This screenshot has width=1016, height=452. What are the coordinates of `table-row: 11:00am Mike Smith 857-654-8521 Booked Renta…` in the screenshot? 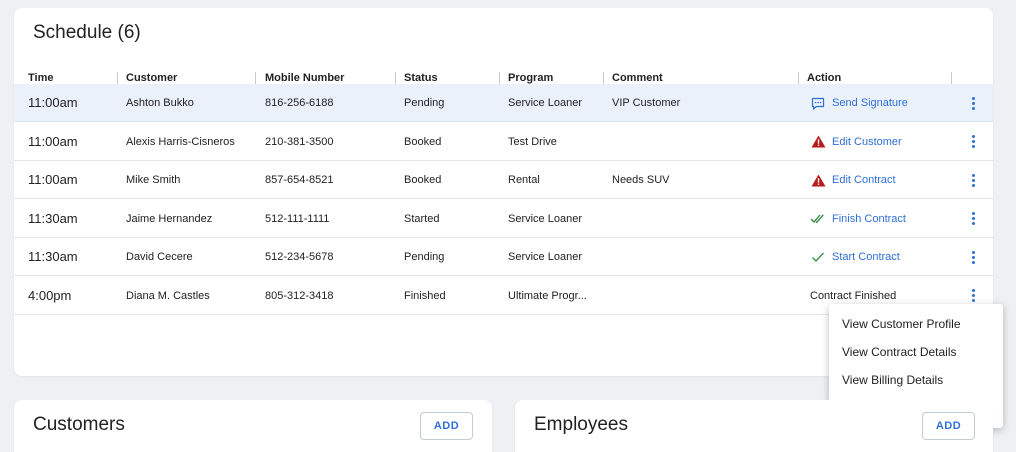 It's located at (503, 180).